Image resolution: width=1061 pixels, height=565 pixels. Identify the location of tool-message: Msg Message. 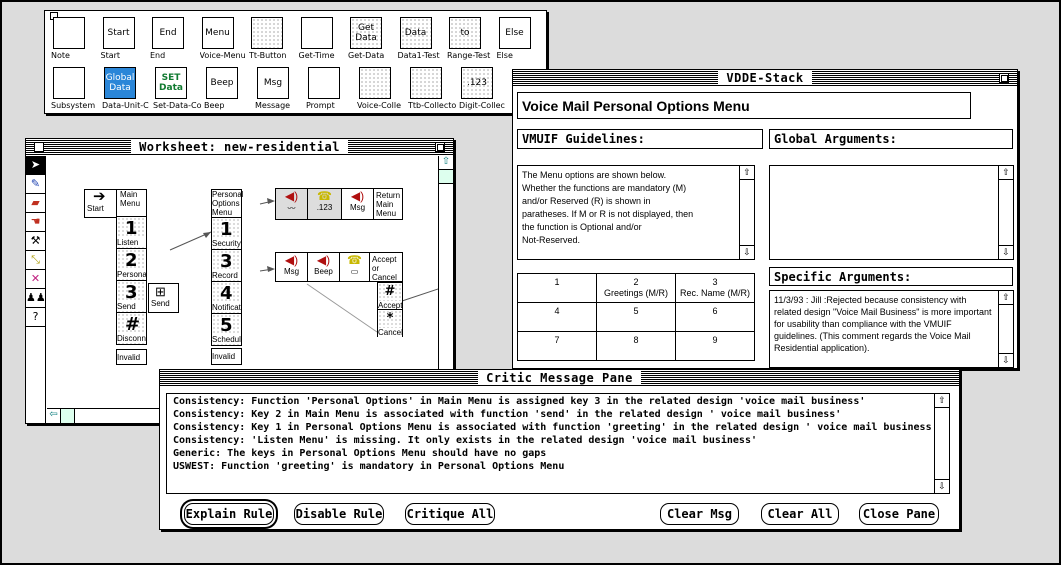
(280, 90).